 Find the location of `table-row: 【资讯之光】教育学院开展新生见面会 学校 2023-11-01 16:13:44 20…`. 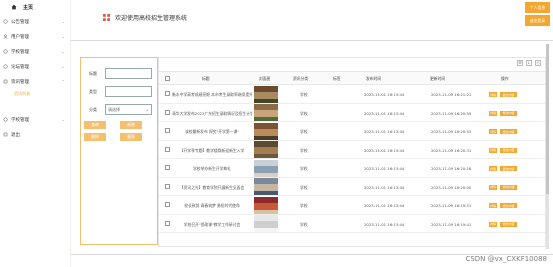

table-row: 【资讯之光】教育学院开展新生见面会 学校 2023-11-01 16:13:44 20… is located at coordinates (352, 187).